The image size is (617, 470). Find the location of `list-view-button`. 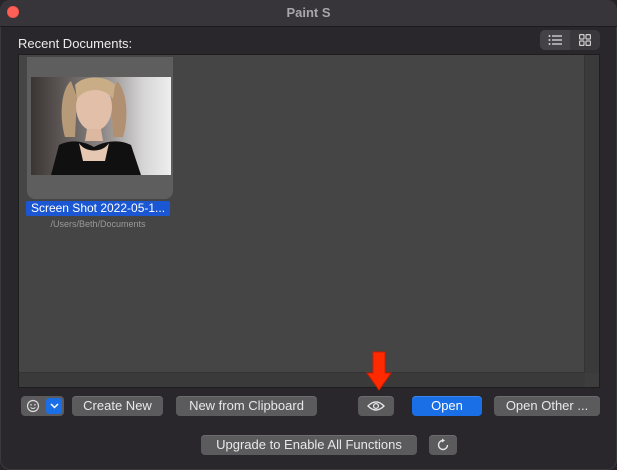

list-view-button is located at coordinates (555, 40).